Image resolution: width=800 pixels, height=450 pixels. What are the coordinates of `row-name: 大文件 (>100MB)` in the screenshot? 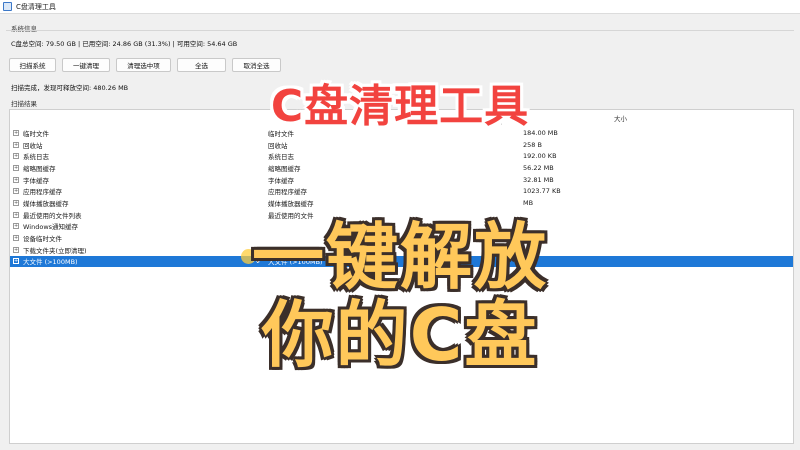 It's located at (50, 262).